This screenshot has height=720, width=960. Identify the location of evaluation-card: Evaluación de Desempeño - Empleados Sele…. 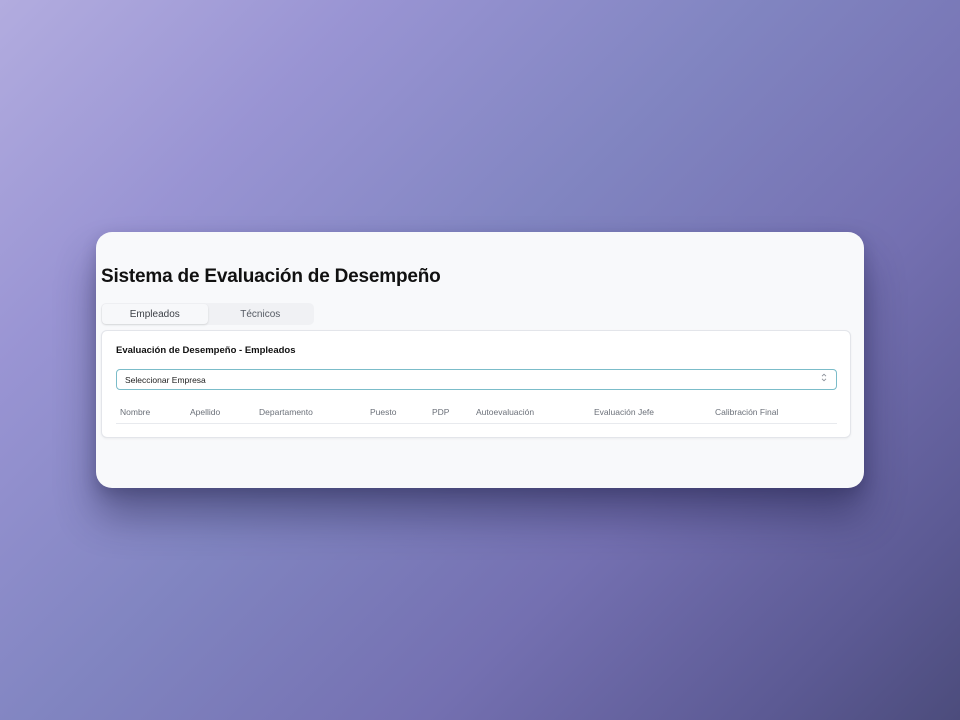
(476, 384).